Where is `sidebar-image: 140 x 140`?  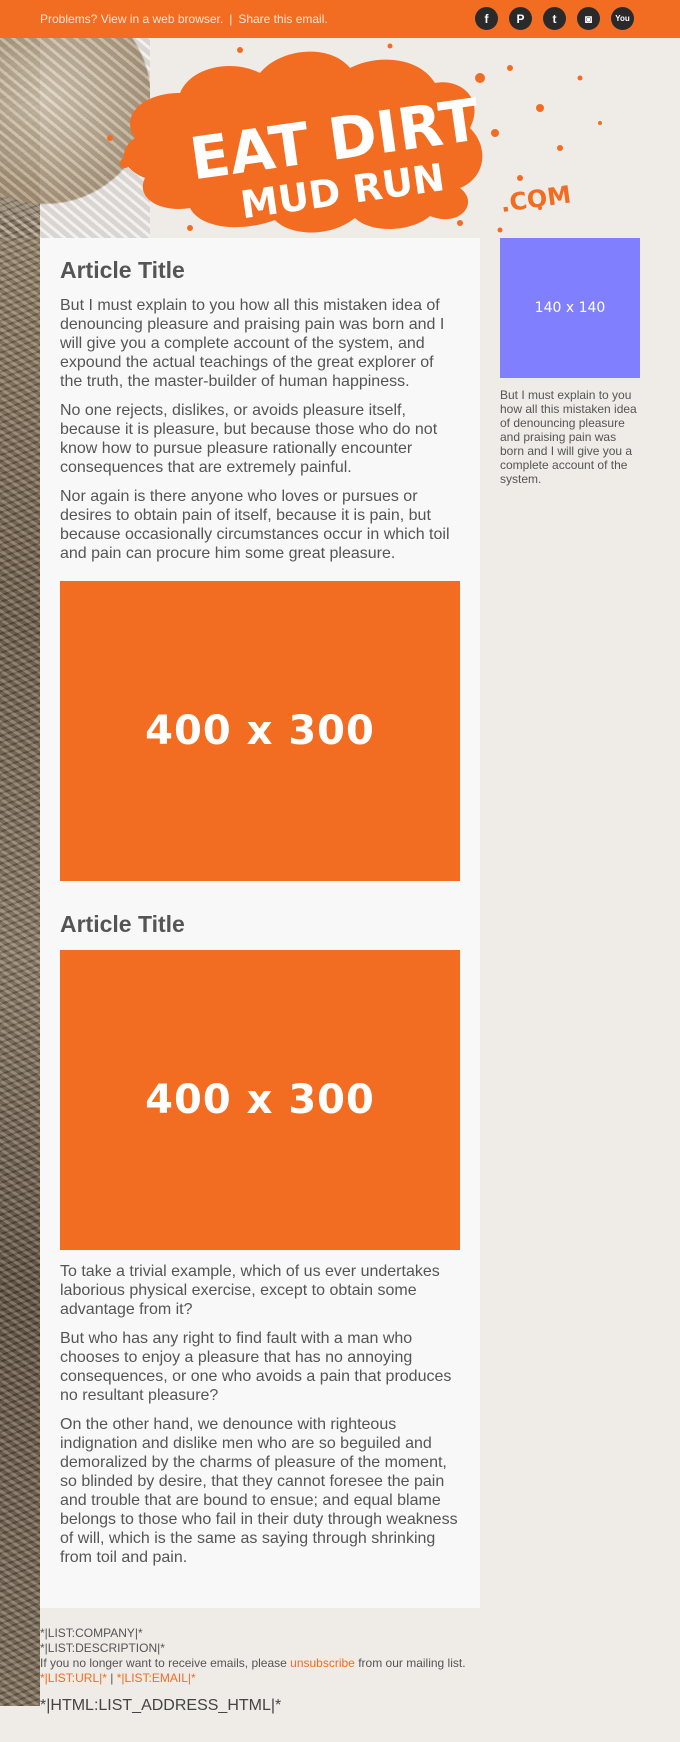 sidebar-image: 140 x 140 is located at coordinates (570, 308).